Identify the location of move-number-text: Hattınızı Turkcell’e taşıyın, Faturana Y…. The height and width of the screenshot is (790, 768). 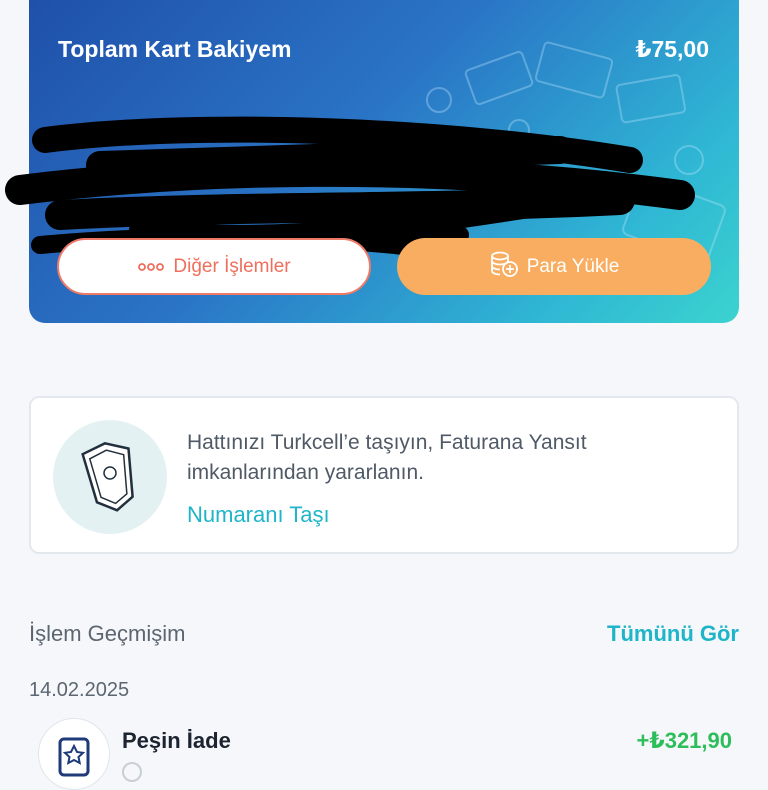
(387, 457).